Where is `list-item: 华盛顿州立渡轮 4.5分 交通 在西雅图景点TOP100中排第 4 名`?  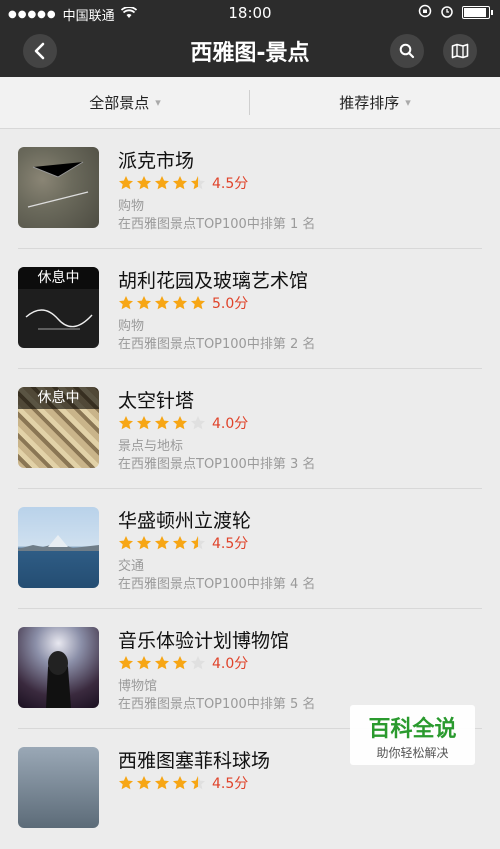 list-item: 华盛顿州立渡轮 4.5分 交通 在西雅图景点TOP100中排第 4 名 is located at coordinates (250, 549).